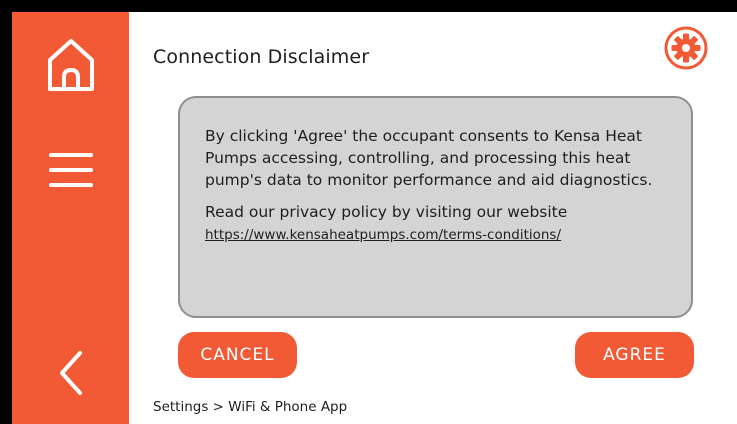  I want to click on menu-icon, so click(70, 170).